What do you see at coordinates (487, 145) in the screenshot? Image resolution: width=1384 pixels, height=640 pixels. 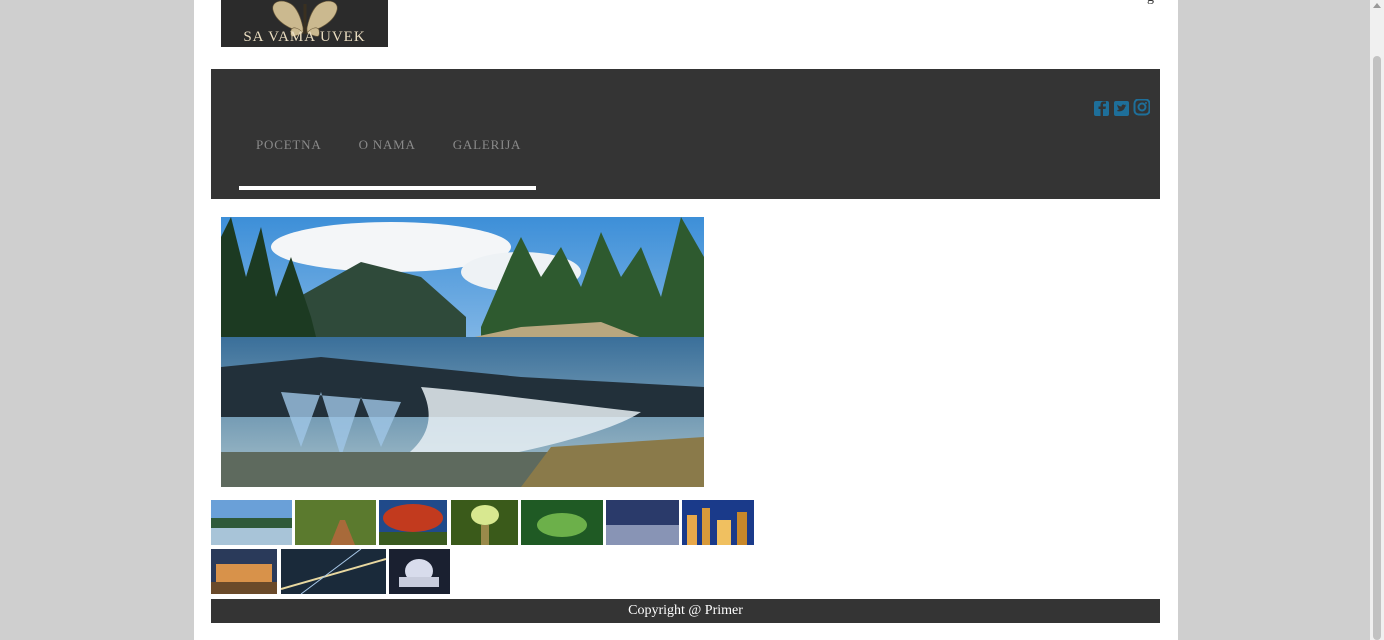 I see `nav-item-galerija: GALERIJA` at bounding box center [487, 145].